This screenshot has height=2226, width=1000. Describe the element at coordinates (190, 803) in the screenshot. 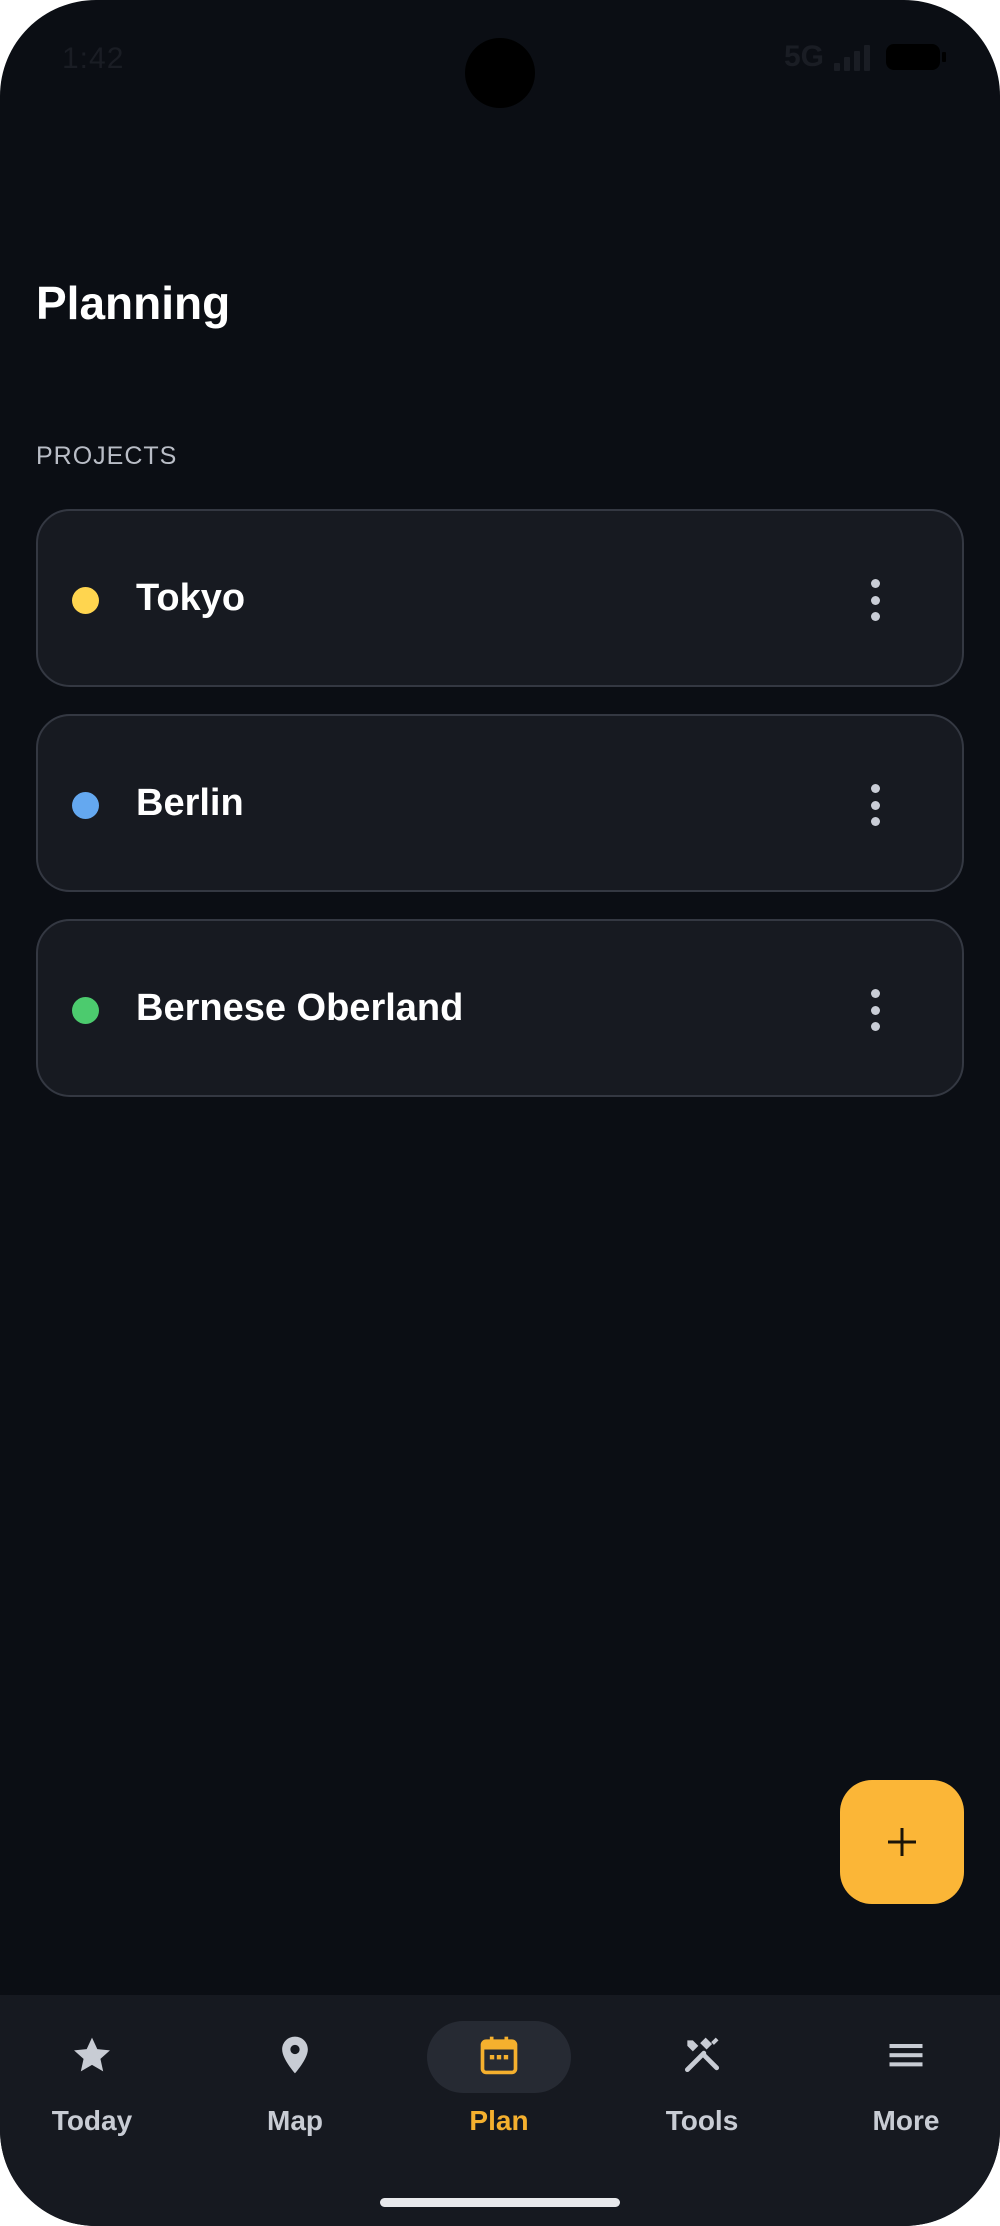

I see `project-name: Berlin` at that location.